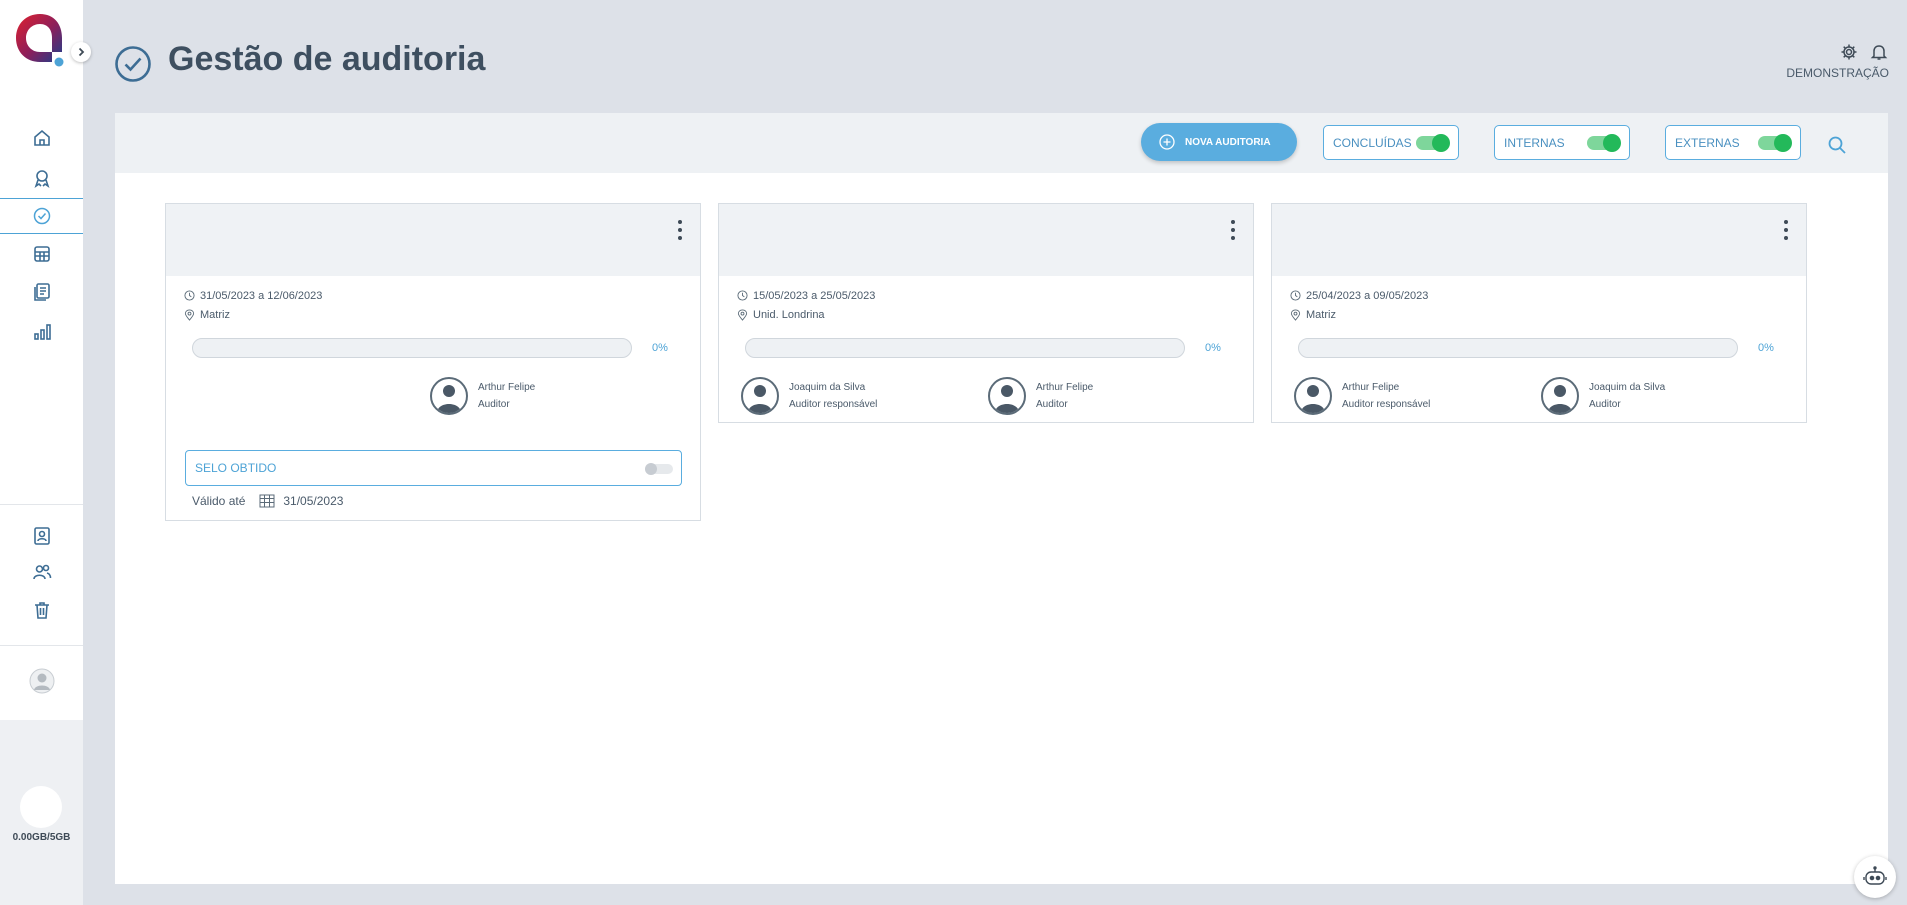  What do you see at coordinates (41, 292) in the screenshot?
I see `sidebar-item-documents` at bounding box center [41, 292].